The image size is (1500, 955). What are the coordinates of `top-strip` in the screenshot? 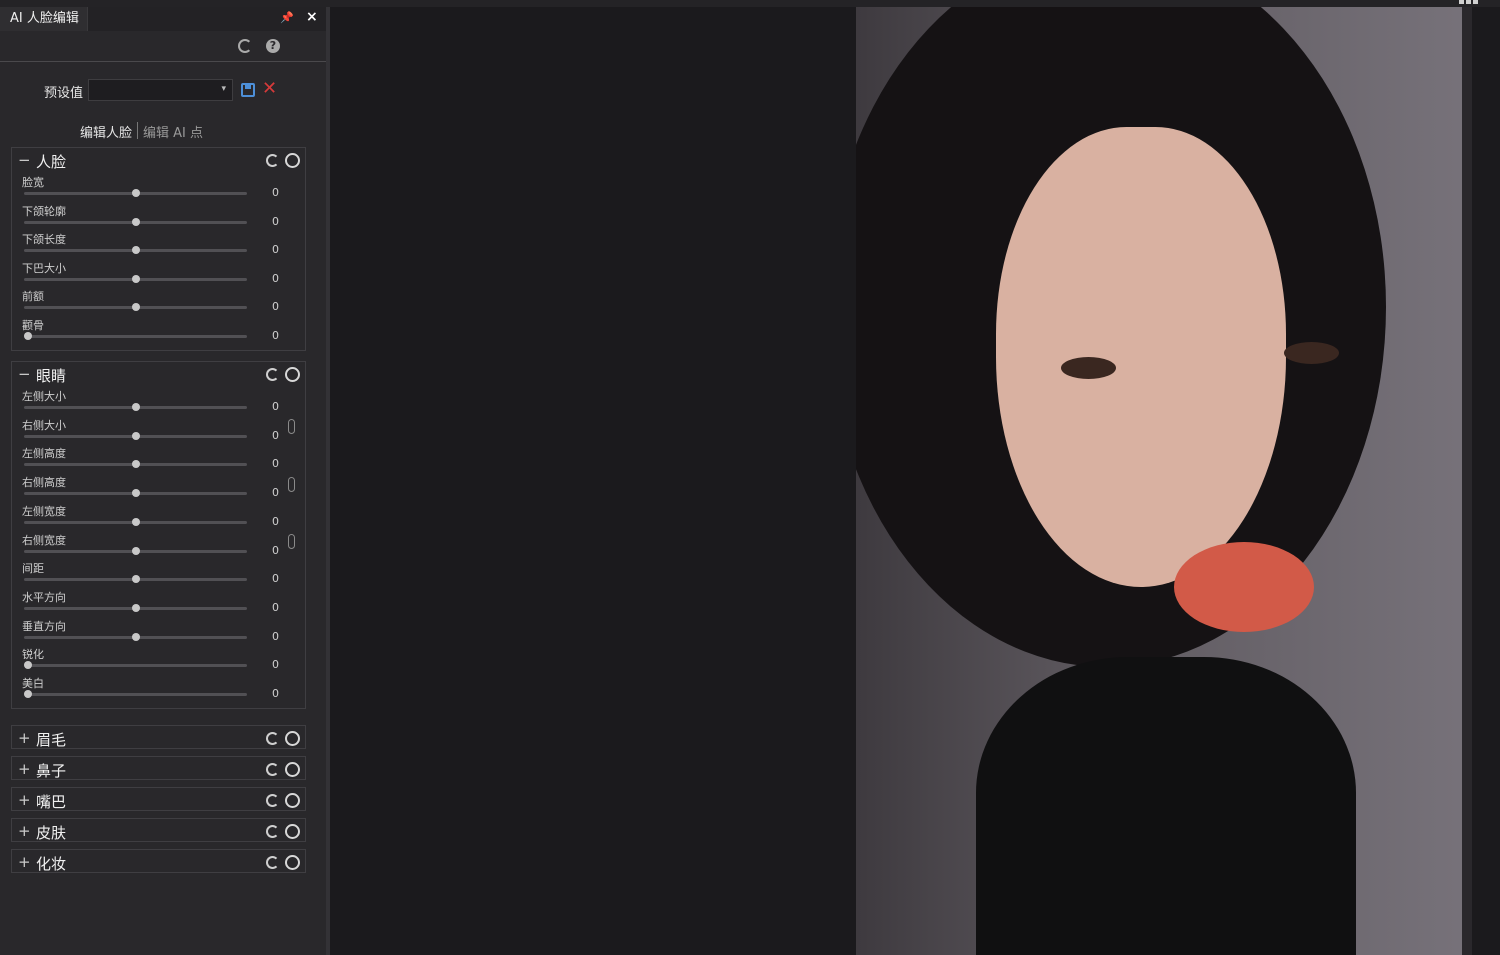 It's located at (750, 3).